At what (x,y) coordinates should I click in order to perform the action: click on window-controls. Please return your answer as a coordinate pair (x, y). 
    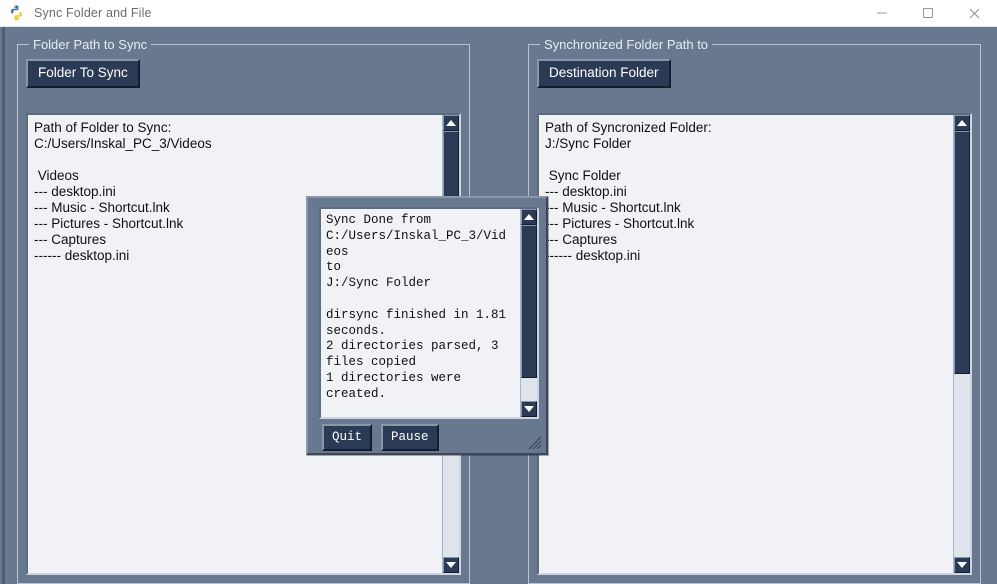
    Looking at the image, I should click on (928, 13).